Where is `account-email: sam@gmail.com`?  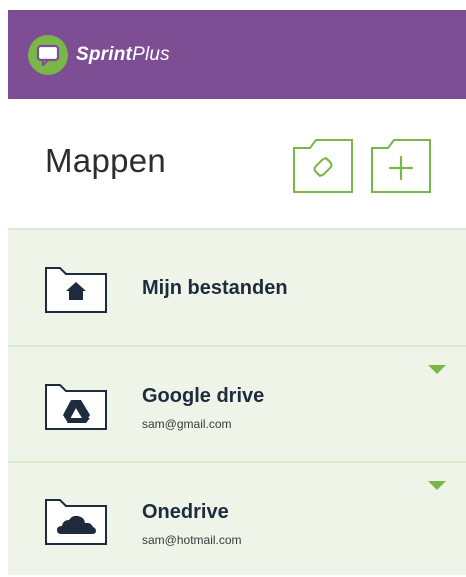
account-email: sam@gmail.com is located at coordinates (187, 424).